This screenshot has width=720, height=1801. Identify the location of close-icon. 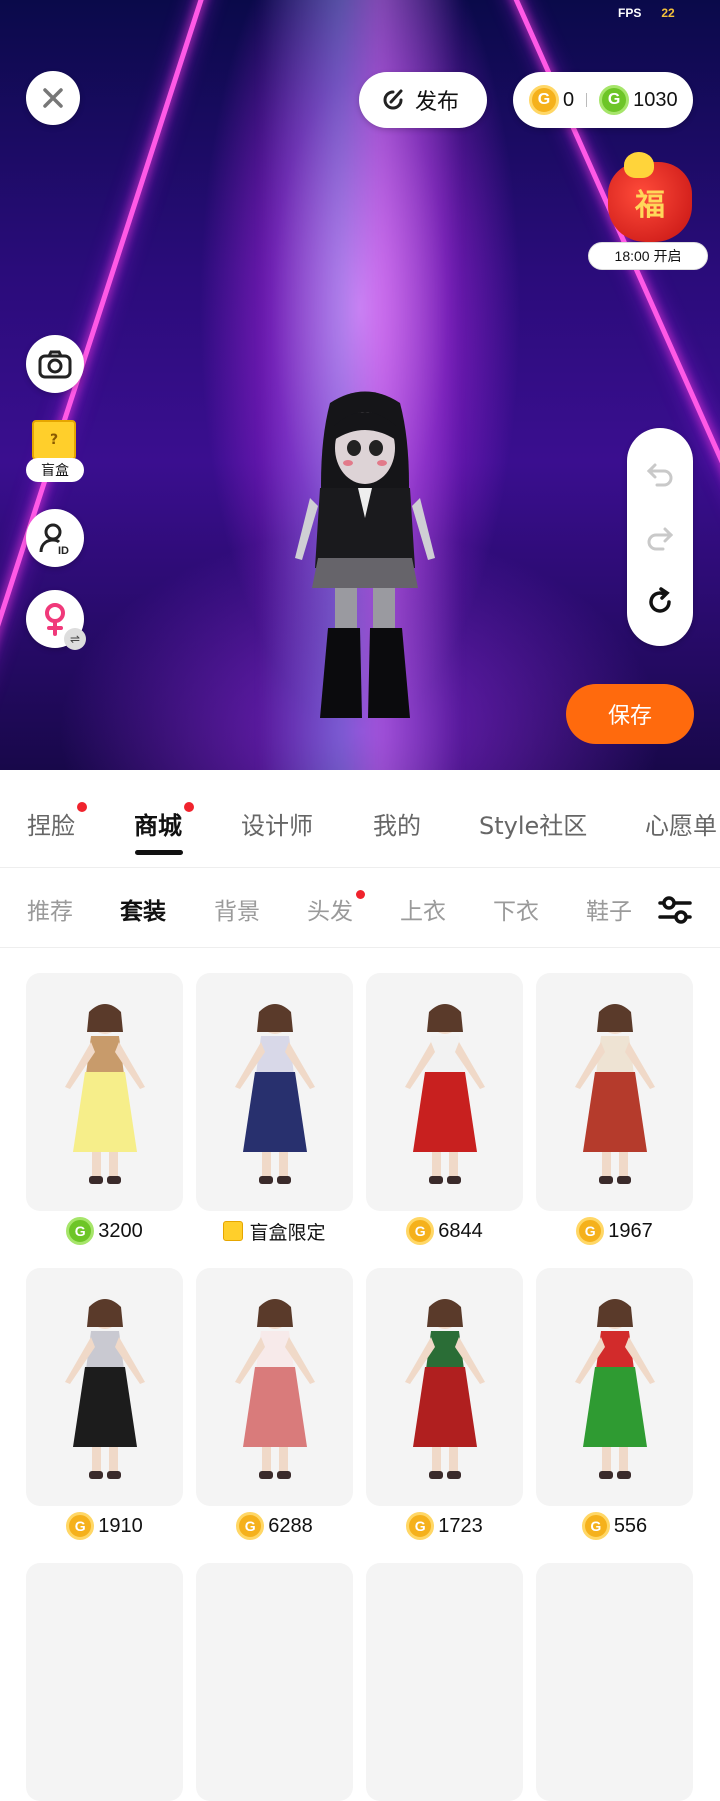
(53, 98).